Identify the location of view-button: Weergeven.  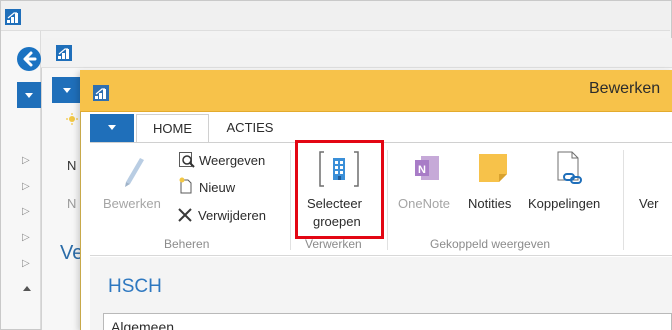
(232, 160).